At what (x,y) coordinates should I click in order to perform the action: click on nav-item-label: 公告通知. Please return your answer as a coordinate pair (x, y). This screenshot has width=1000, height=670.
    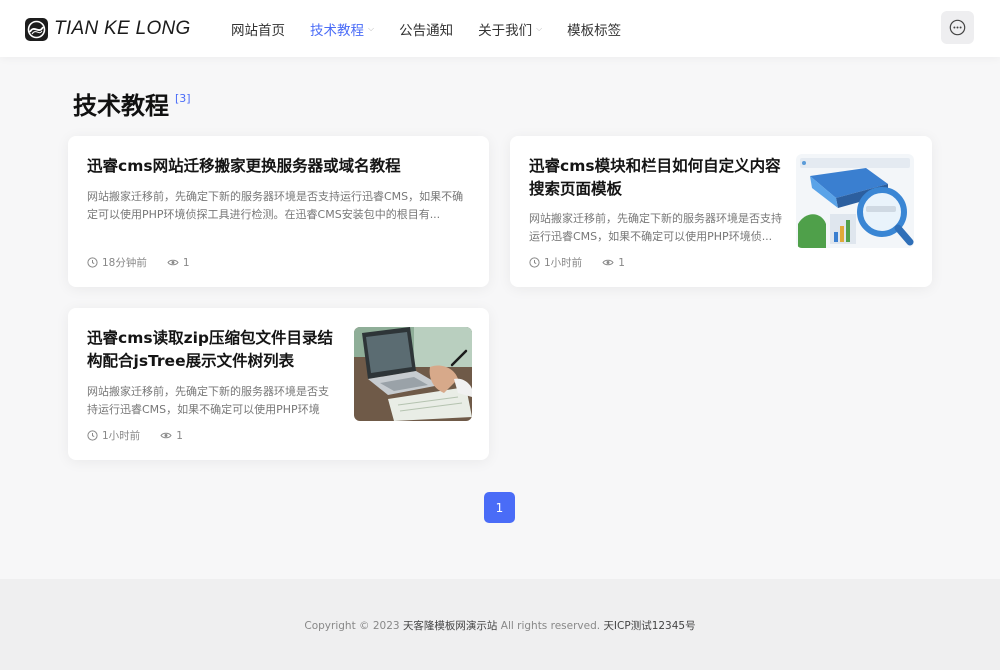
    Looking at the image, I should click on (426, 30).